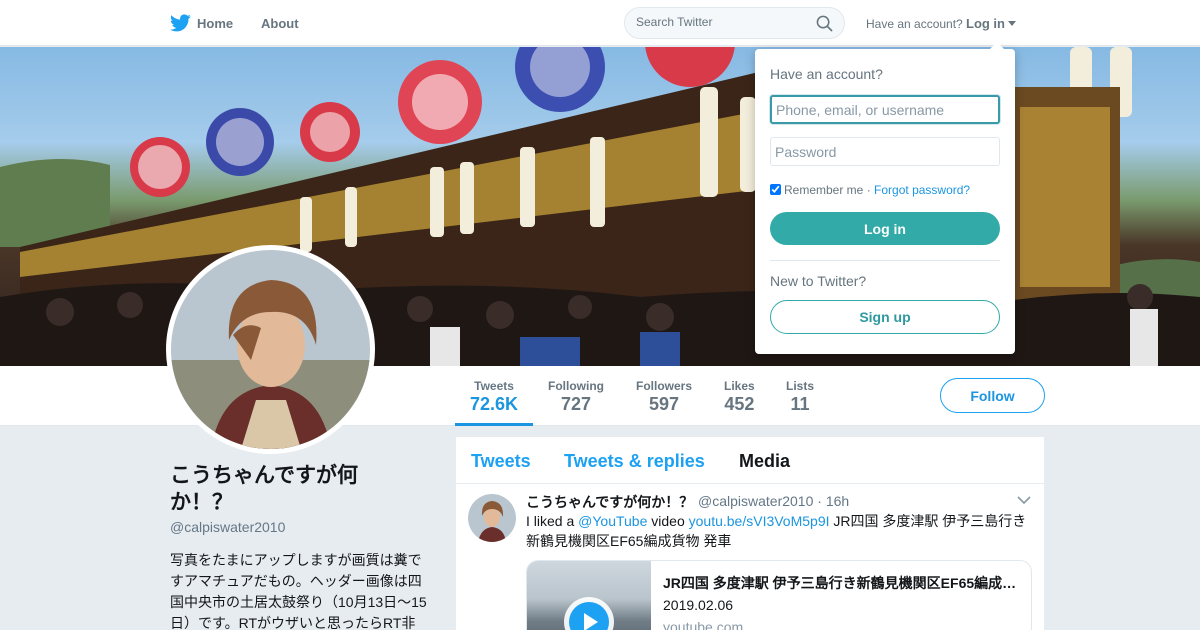 This screenshot has height=630, width=1200. I want to click on stat-following: Following 727, so click(576, 397).